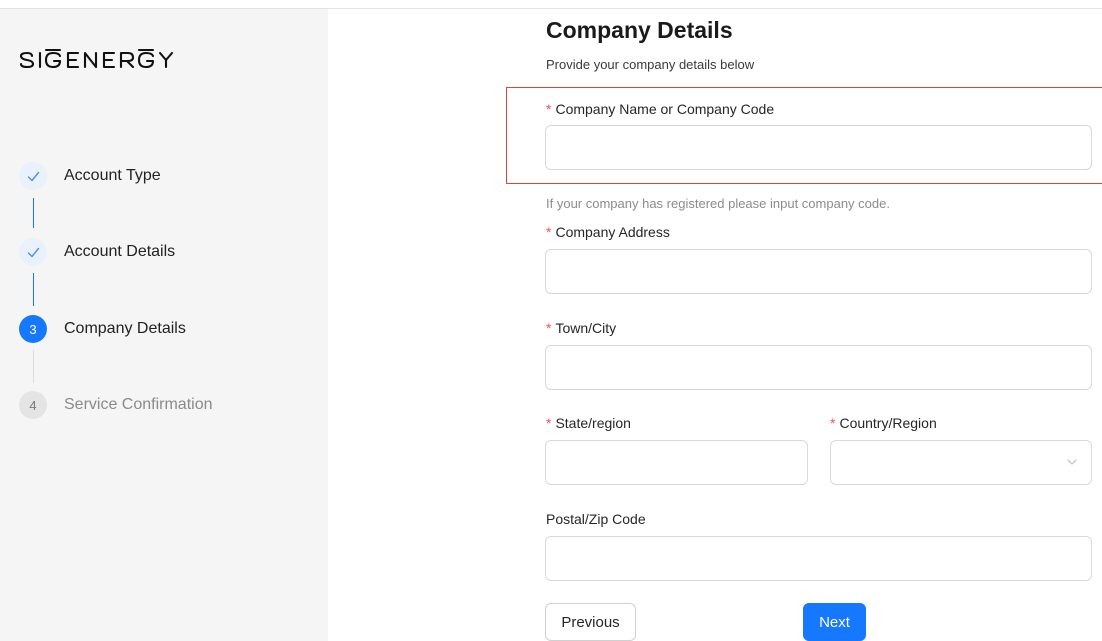 Image resolution: width=1102 pixels, height=641 pixels. Describe the element at coordinates (834, 622) in the screenshot. I see `next-button: Next` at that location.